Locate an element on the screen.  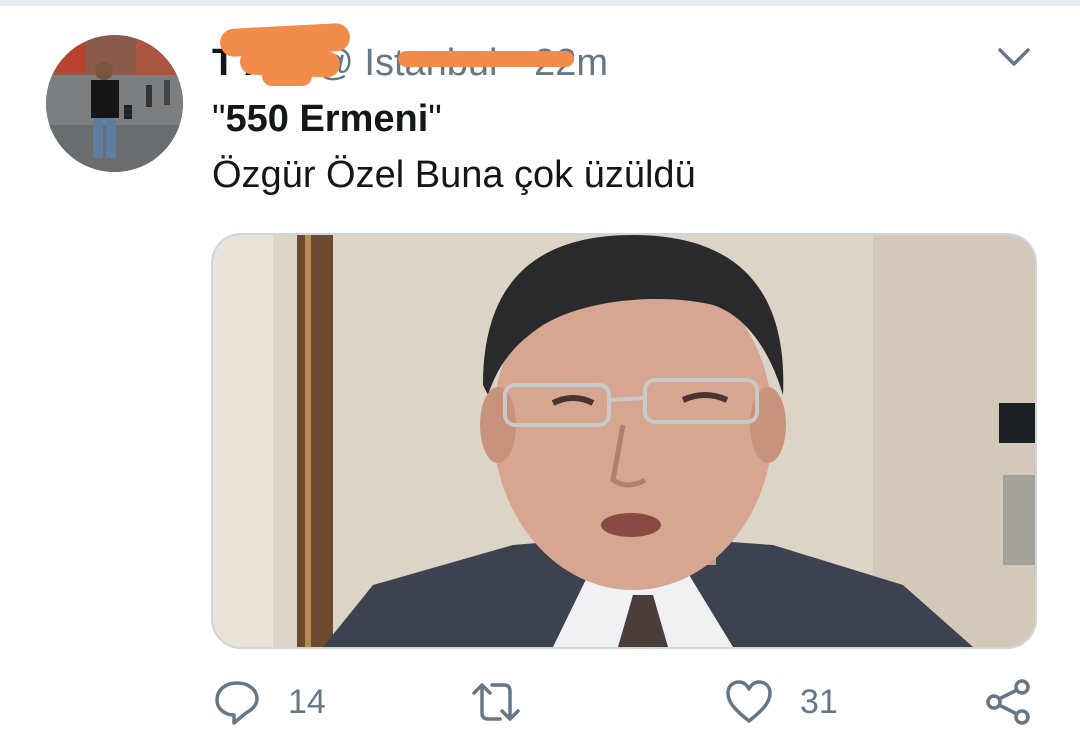
tweet-text-line-2: Özgür Özel Buna çok üzüldü is located at coordinates (454, 175).